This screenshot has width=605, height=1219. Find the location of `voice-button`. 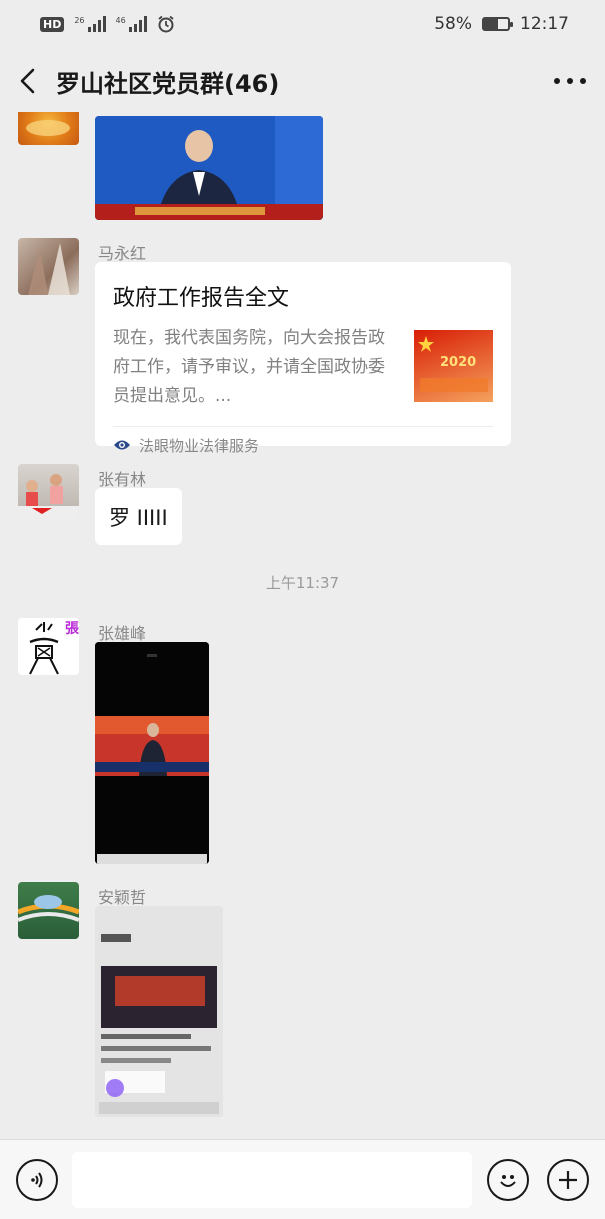

voice-button is located at coordinates (37, 1180).